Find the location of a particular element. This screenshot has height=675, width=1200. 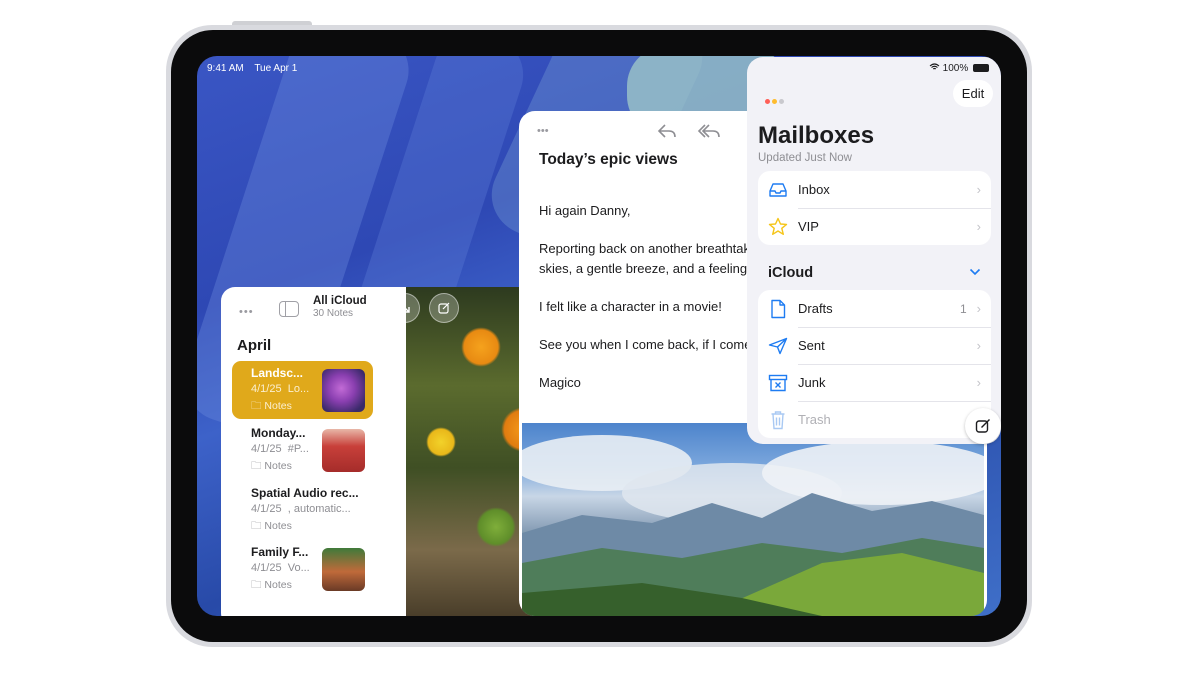

arrow-icon is located at coordinates (405, 308).